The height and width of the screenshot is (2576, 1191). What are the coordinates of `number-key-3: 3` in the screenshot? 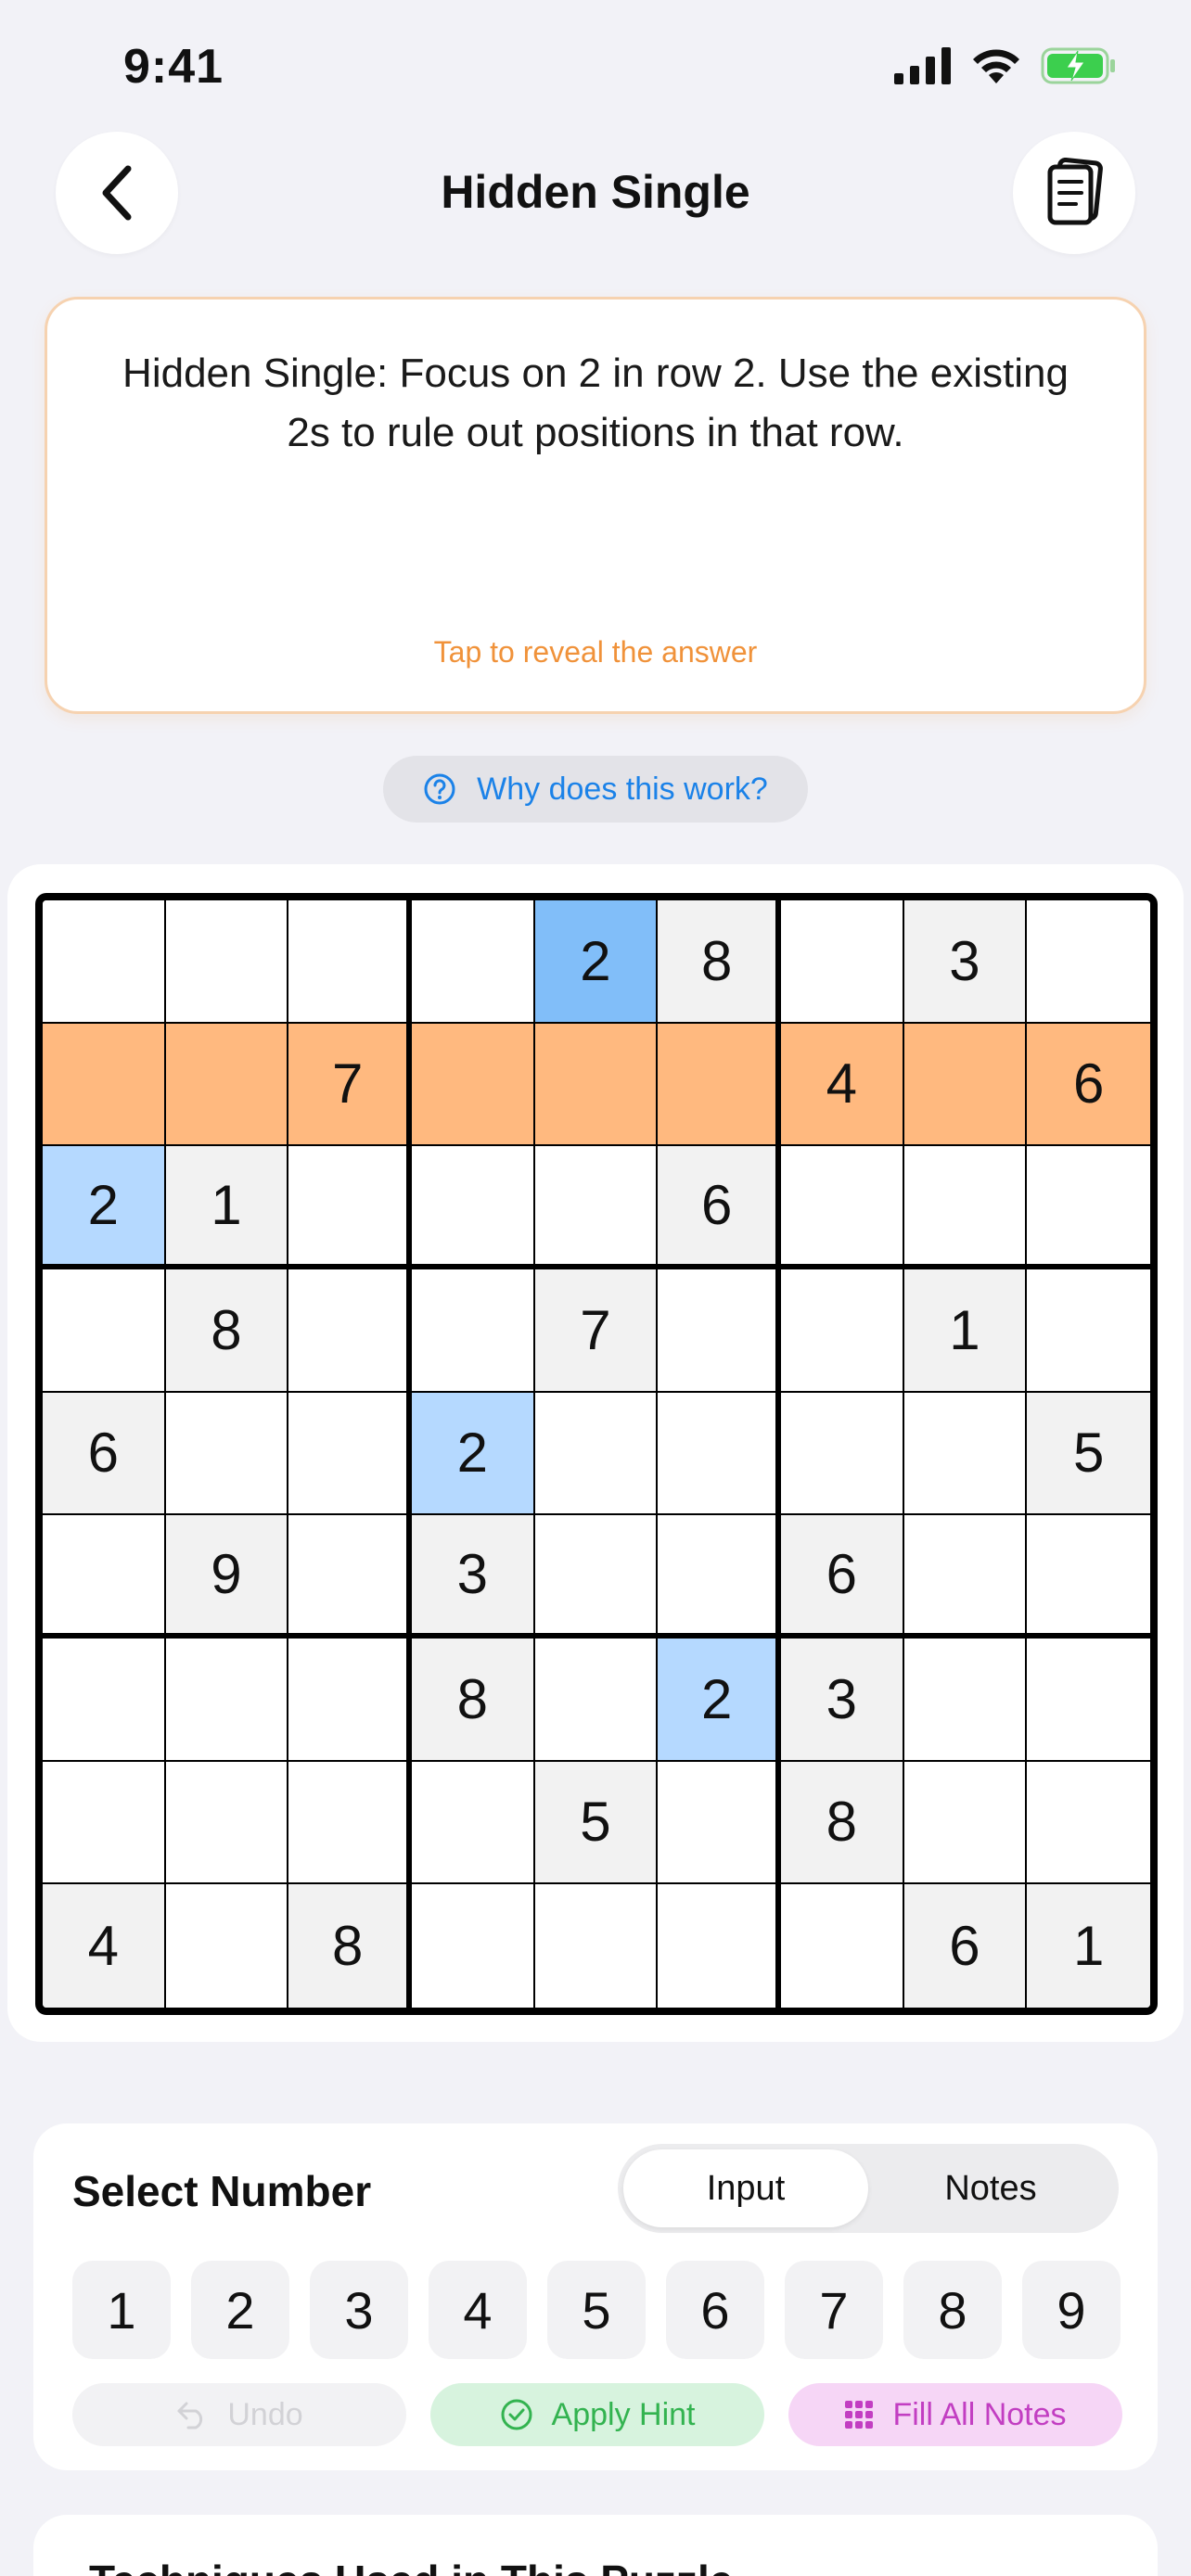 It's located at (359, 2310).